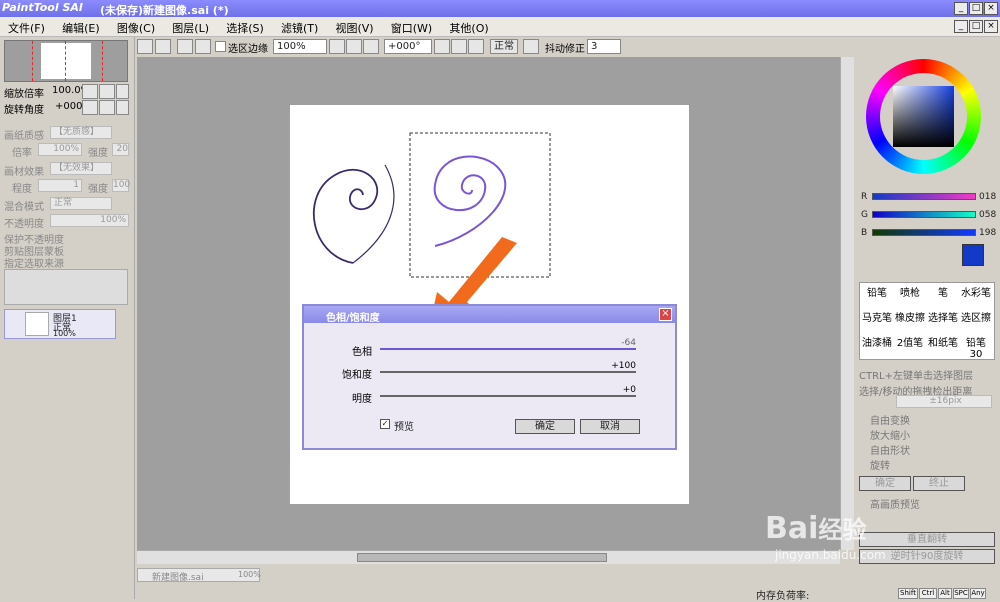 Image resolution: width=1000 pixels, height=602 pixels. What do you see at coordinates (89, 220) in the screenshot?
I see `opacity-field: 100%` at bounding box center [89, 220].